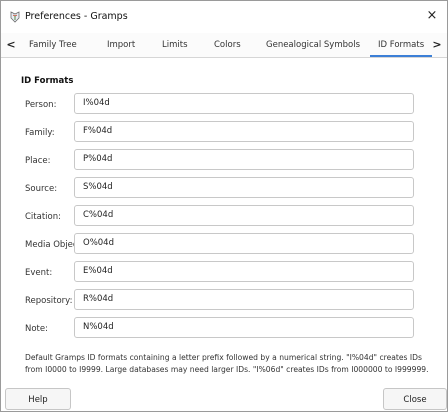  I want to click on person-label: Person:, so click(41, 105).